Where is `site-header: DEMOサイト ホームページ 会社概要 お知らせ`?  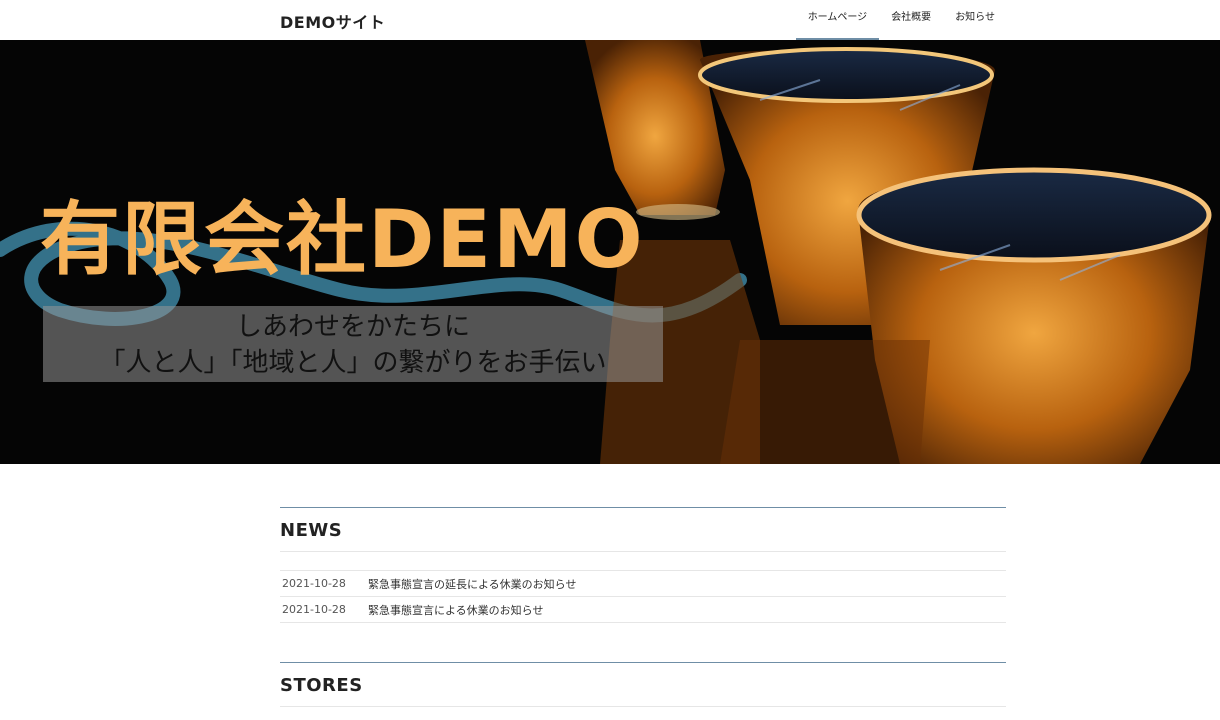 site-header: DEMOサイト ホームページ 会社概要 お知らせ is located at coordinates (610, 20).